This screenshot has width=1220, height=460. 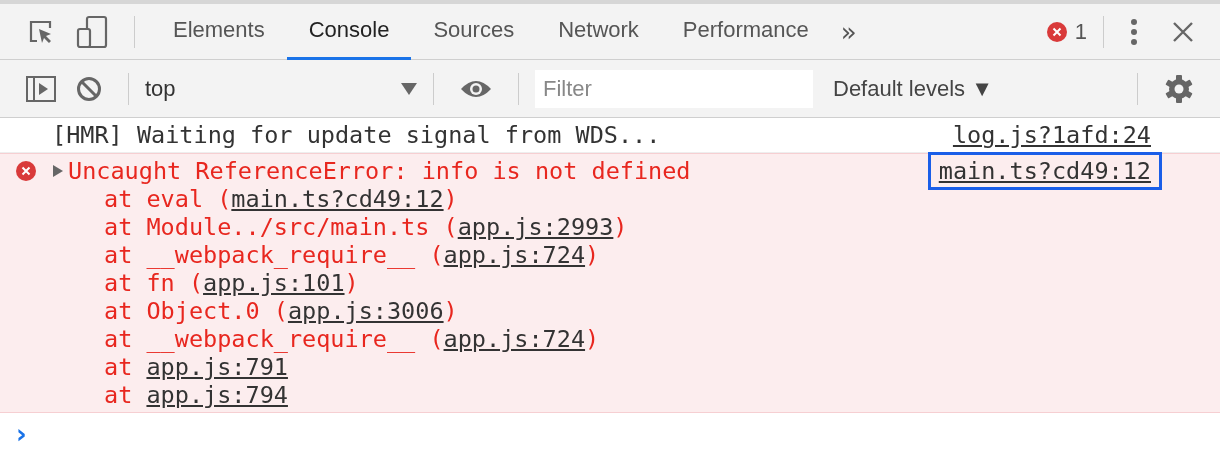 I want to click on clear-console-icon, so click(x=89, y=88).